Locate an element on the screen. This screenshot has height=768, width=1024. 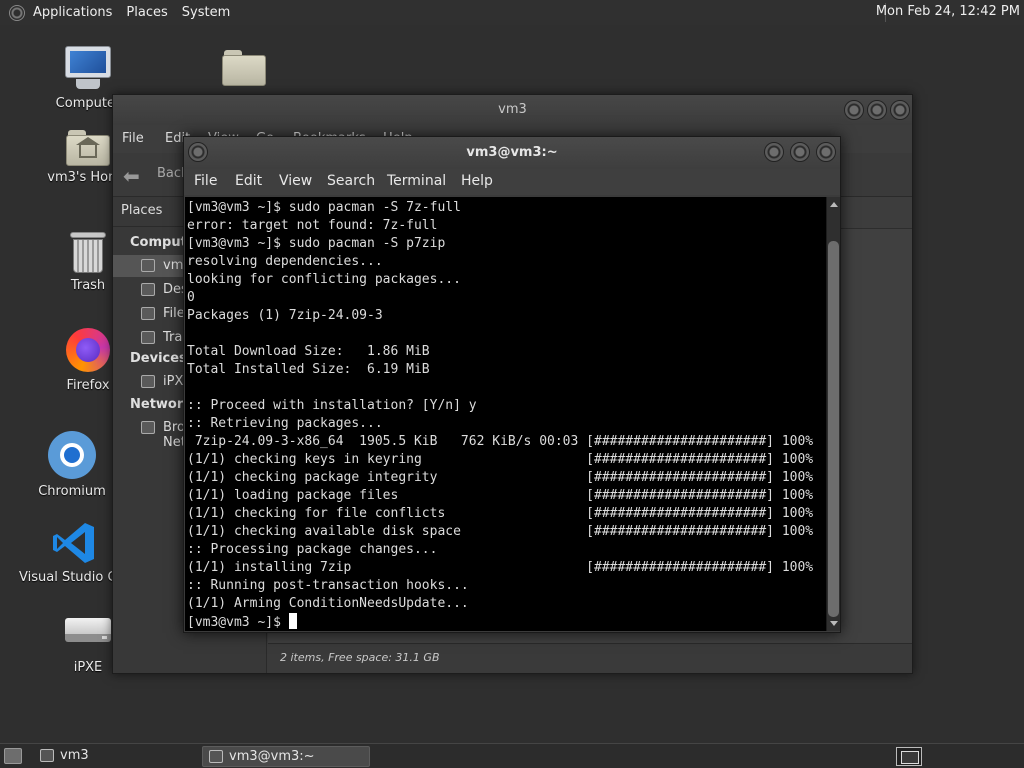
terminal-line: [vm3@vm3 ~]$ sudo pacman -S 7z-full is located at coordinates (324, 207).